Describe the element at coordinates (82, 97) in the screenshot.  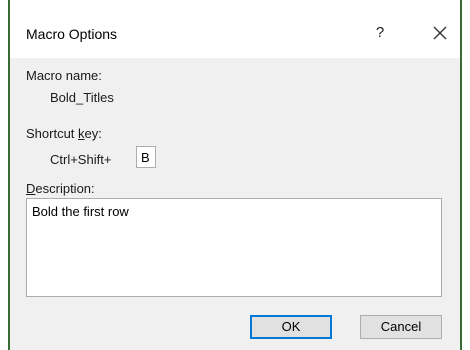
I see `macro-name-value: Bold_Titles` at that location.